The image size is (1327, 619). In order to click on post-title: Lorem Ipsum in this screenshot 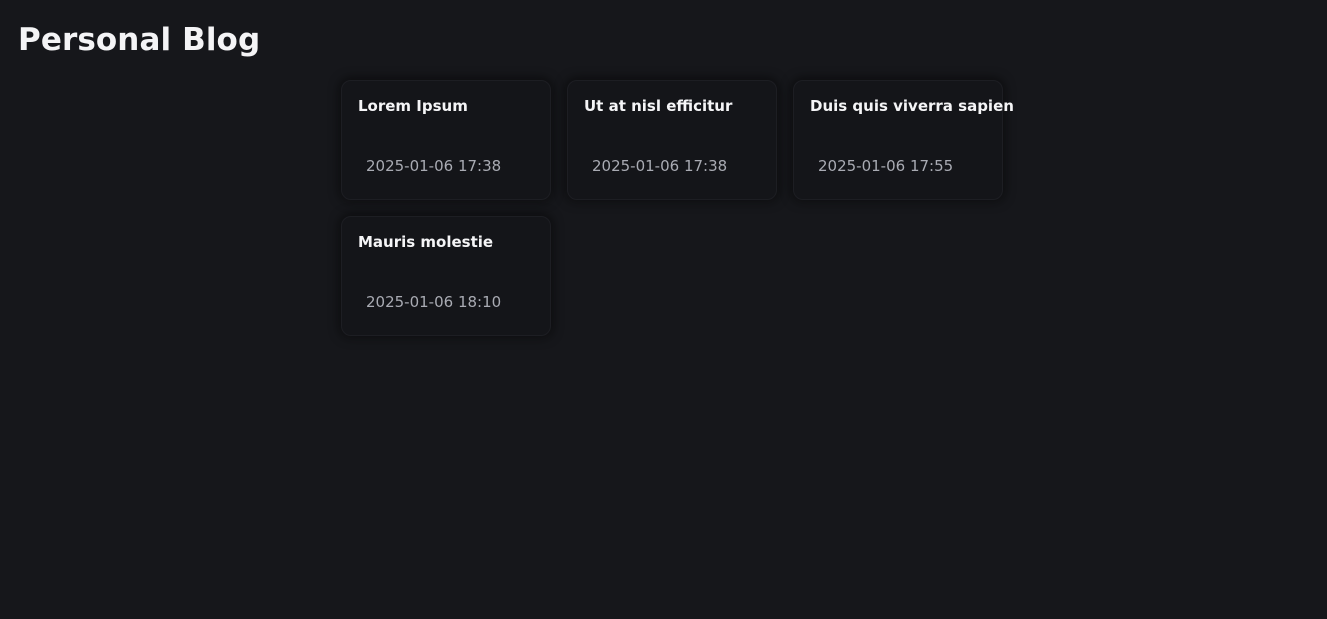, I will do `click(413, 106)`.